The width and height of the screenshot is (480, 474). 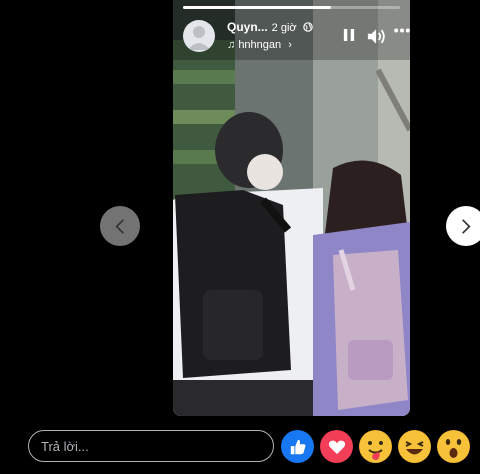 I want to click on wow-face-icon, so click(x=453, y=446).